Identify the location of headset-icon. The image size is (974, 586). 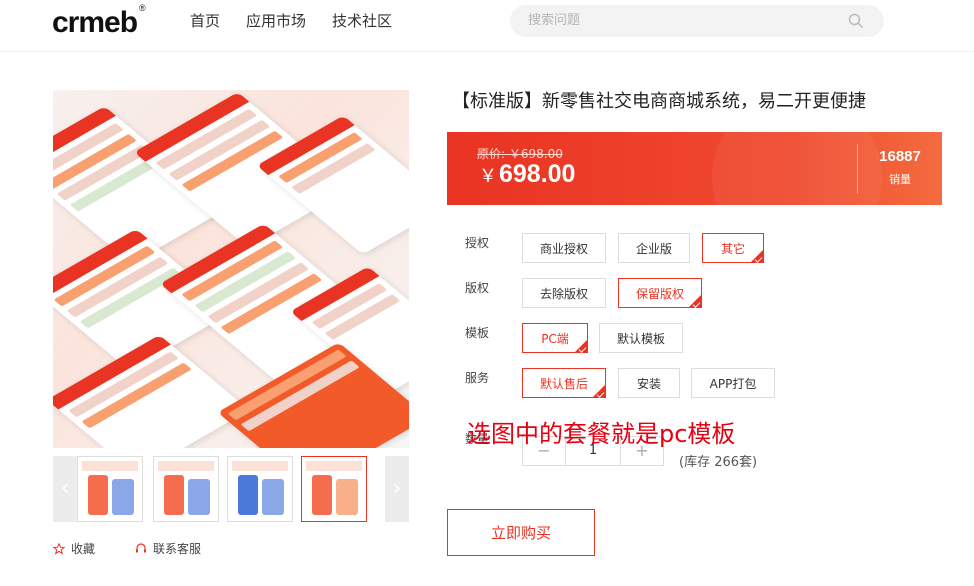
(141, 547).